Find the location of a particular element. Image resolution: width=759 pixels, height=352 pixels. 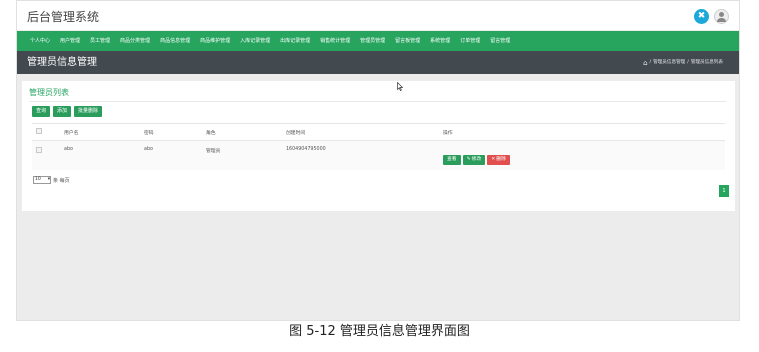

toolbar: 查询 添加 批量删除 is located at coordinates (67, 111).